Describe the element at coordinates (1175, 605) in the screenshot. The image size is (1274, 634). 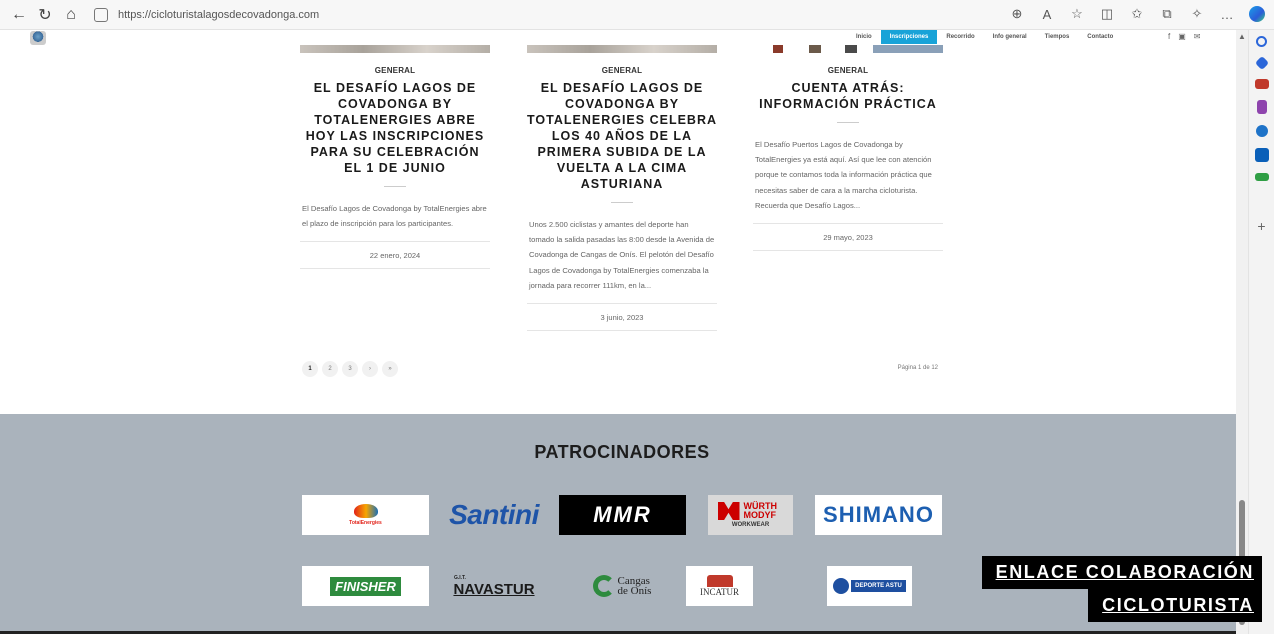
I see `collaboration-link-line2: CICLOTURISTA` at that location.